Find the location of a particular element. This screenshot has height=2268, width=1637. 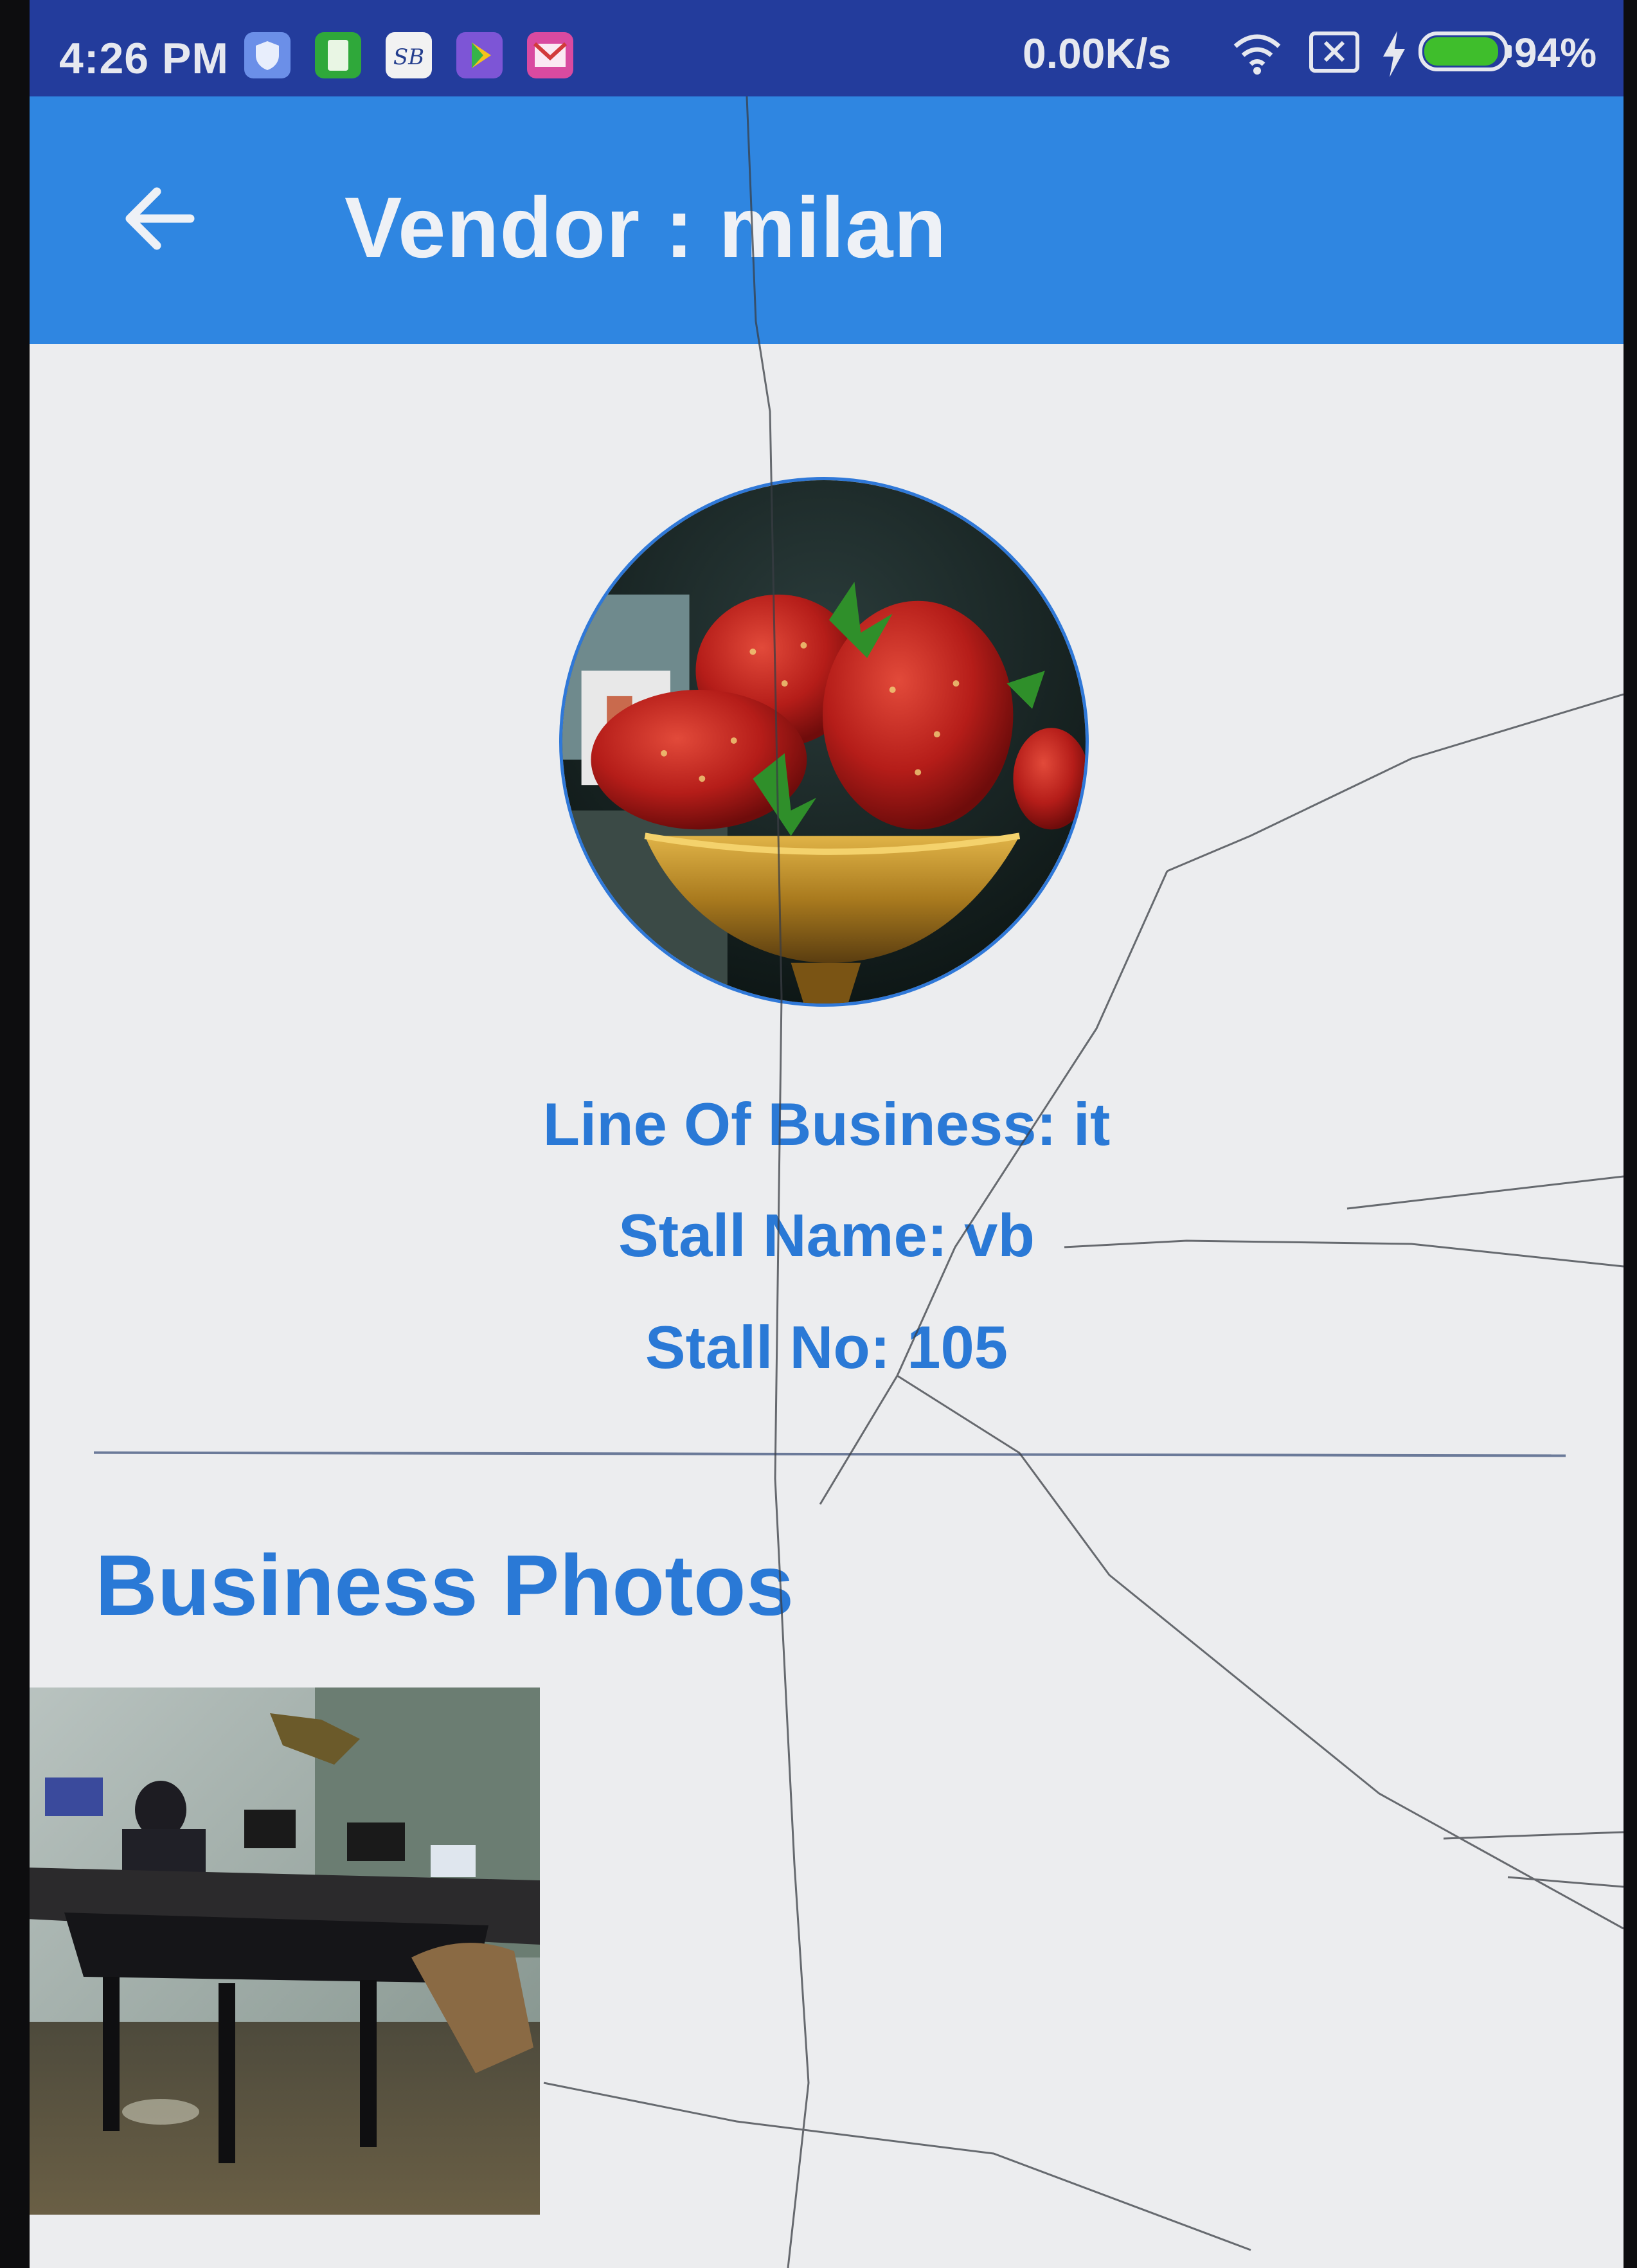

business-photo-item is located at coordinates (285, 1951).